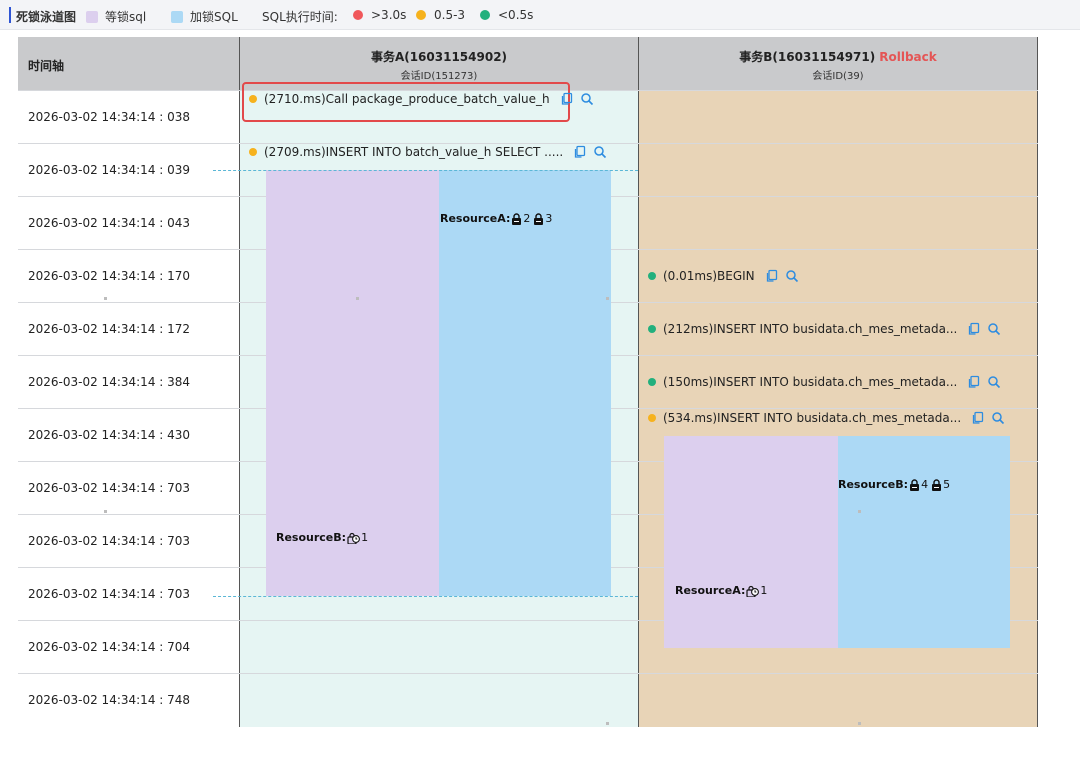 This screenshot has width=1080, height=759. I want to click on trx-a-session: 会话ID(151273), so click(439, 76).